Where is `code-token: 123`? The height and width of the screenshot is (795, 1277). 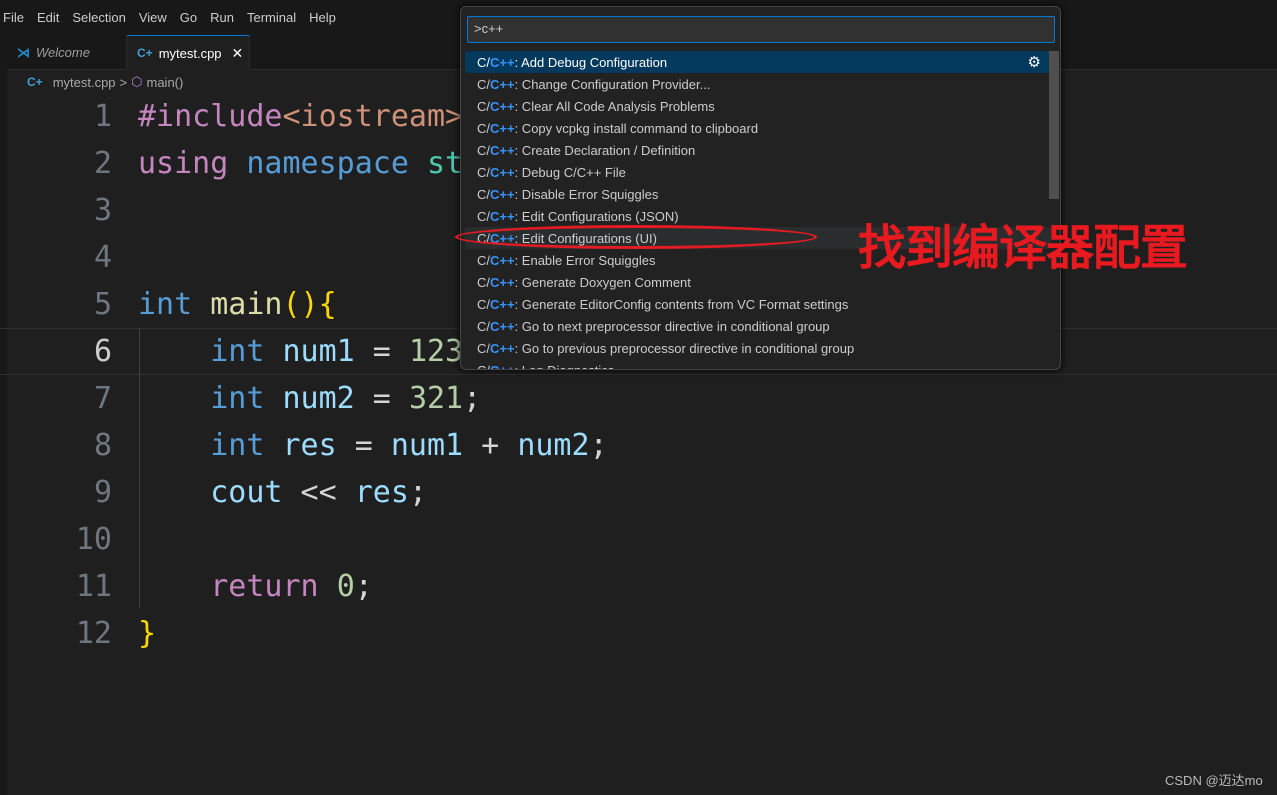 code-token: 123 is located at coordinates (436, 351).